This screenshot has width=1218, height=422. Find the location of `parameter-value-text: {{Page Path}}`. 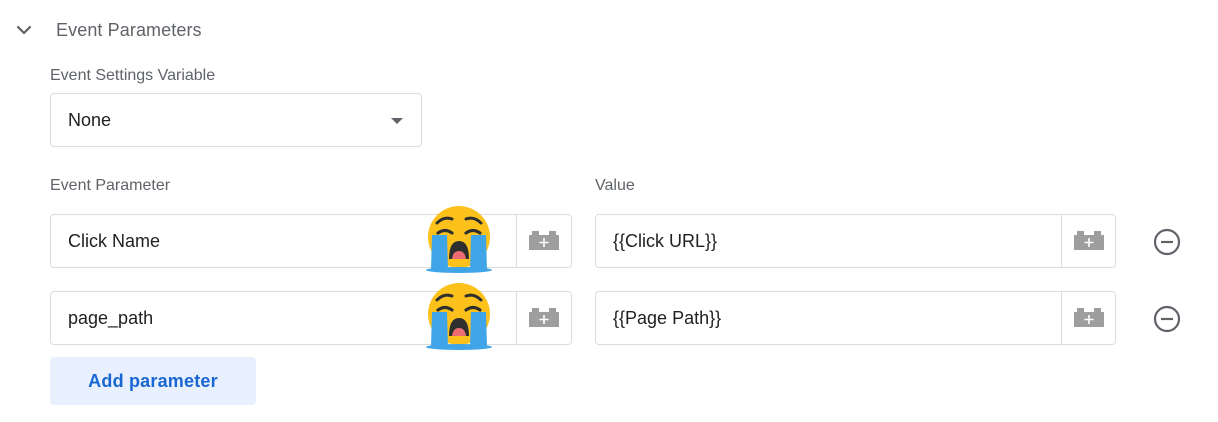

parameter-value-text: {{Page Path}} is located at coordinates (667, 318).